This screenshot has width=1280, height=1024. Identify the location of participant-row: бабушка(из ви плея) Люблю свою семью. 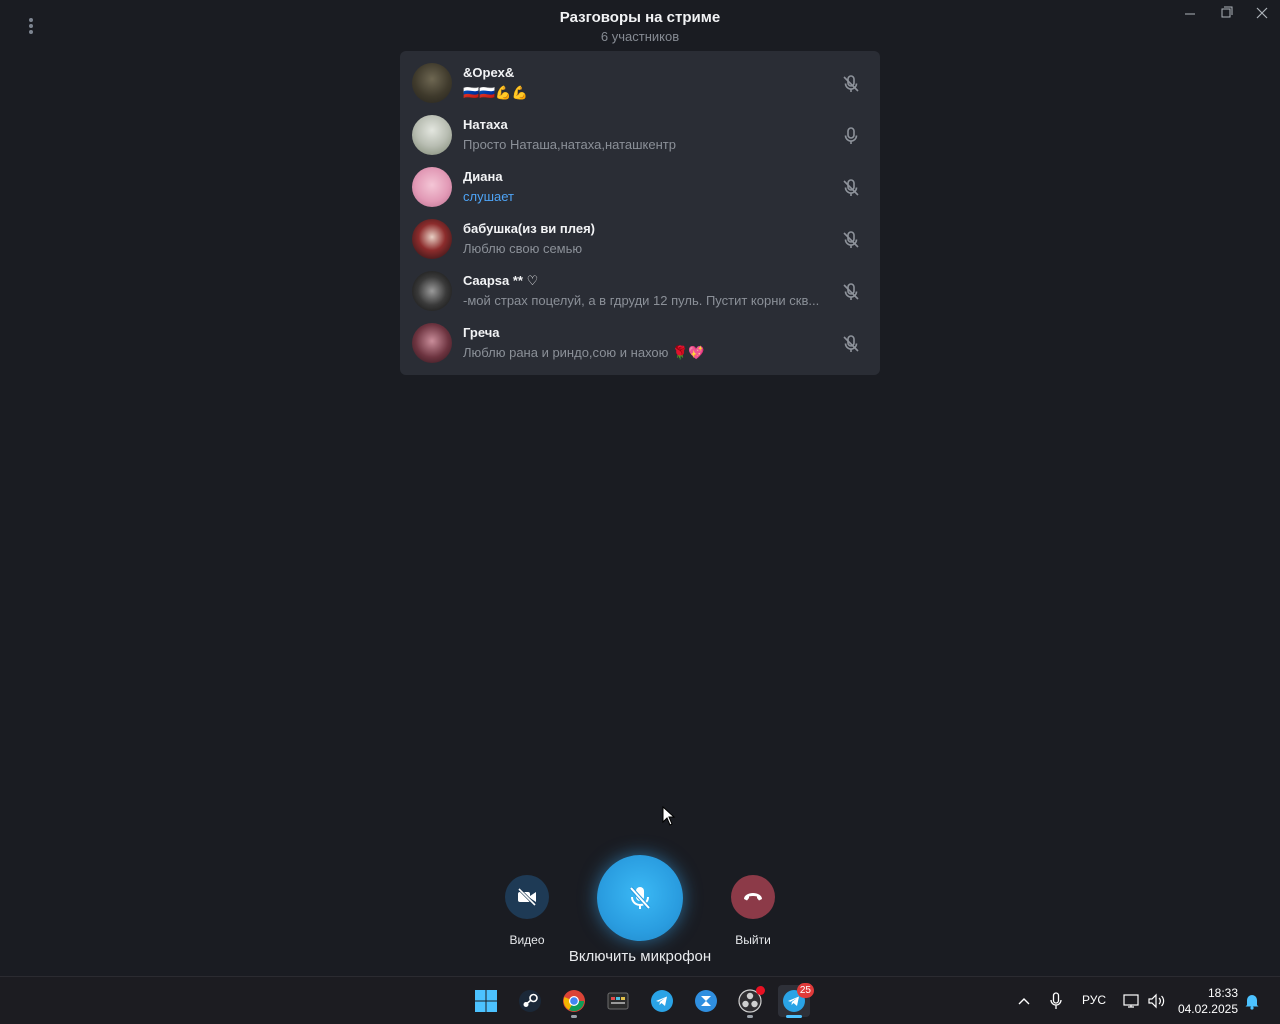
(640, 239).